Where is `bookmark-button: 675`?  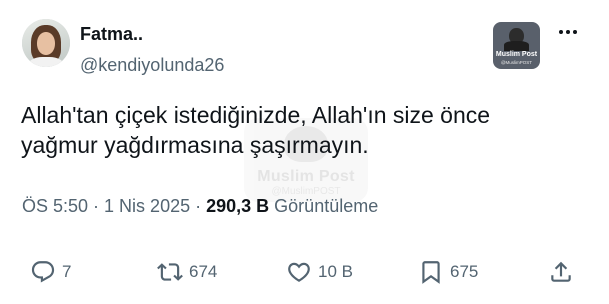 bookmark-button: 675 is located at coordinates (448, 272).